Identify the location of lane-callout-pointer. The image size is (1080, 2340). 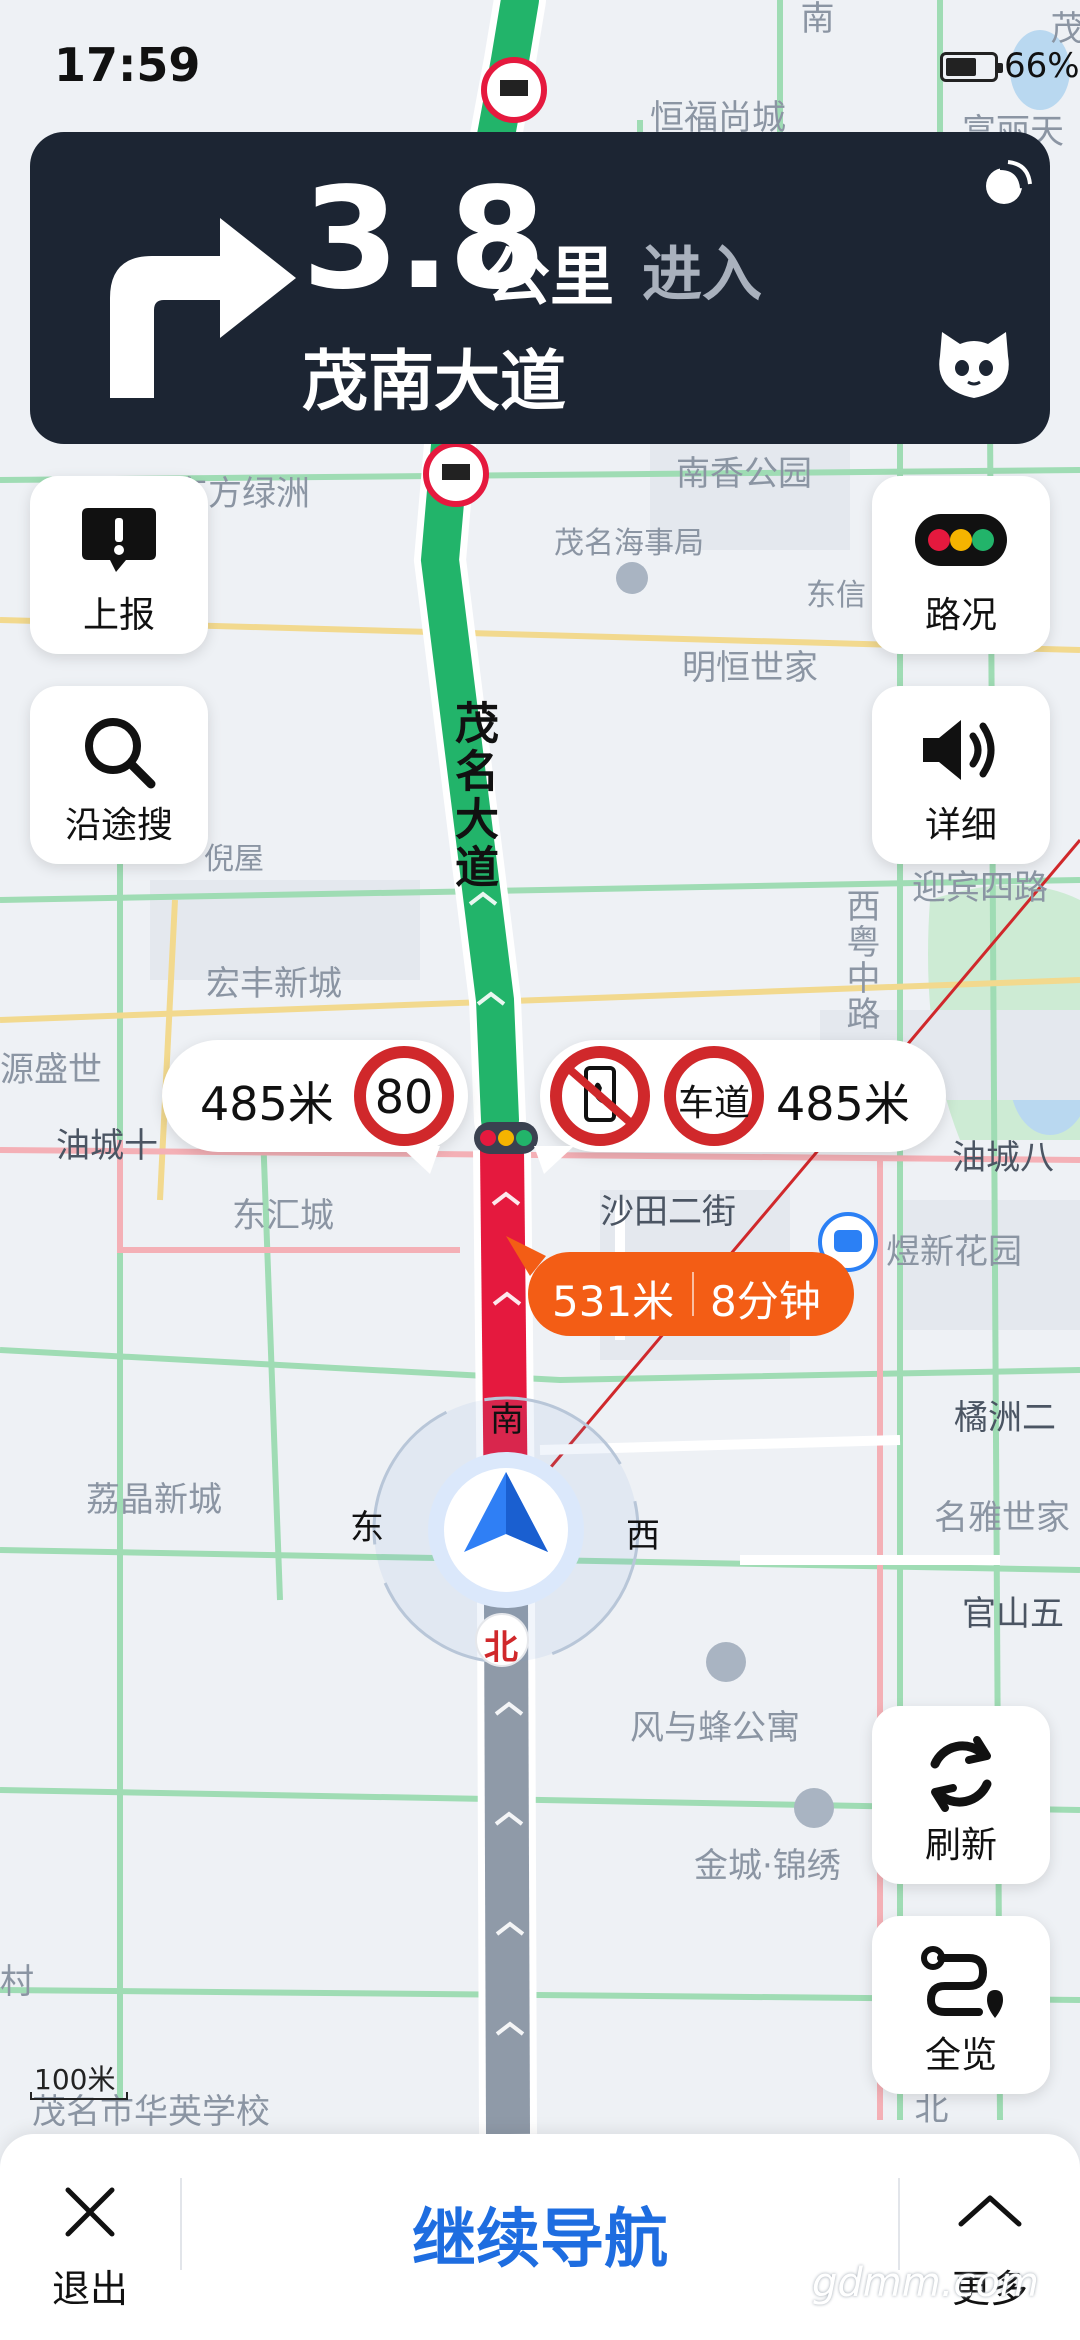
(554, 1160).